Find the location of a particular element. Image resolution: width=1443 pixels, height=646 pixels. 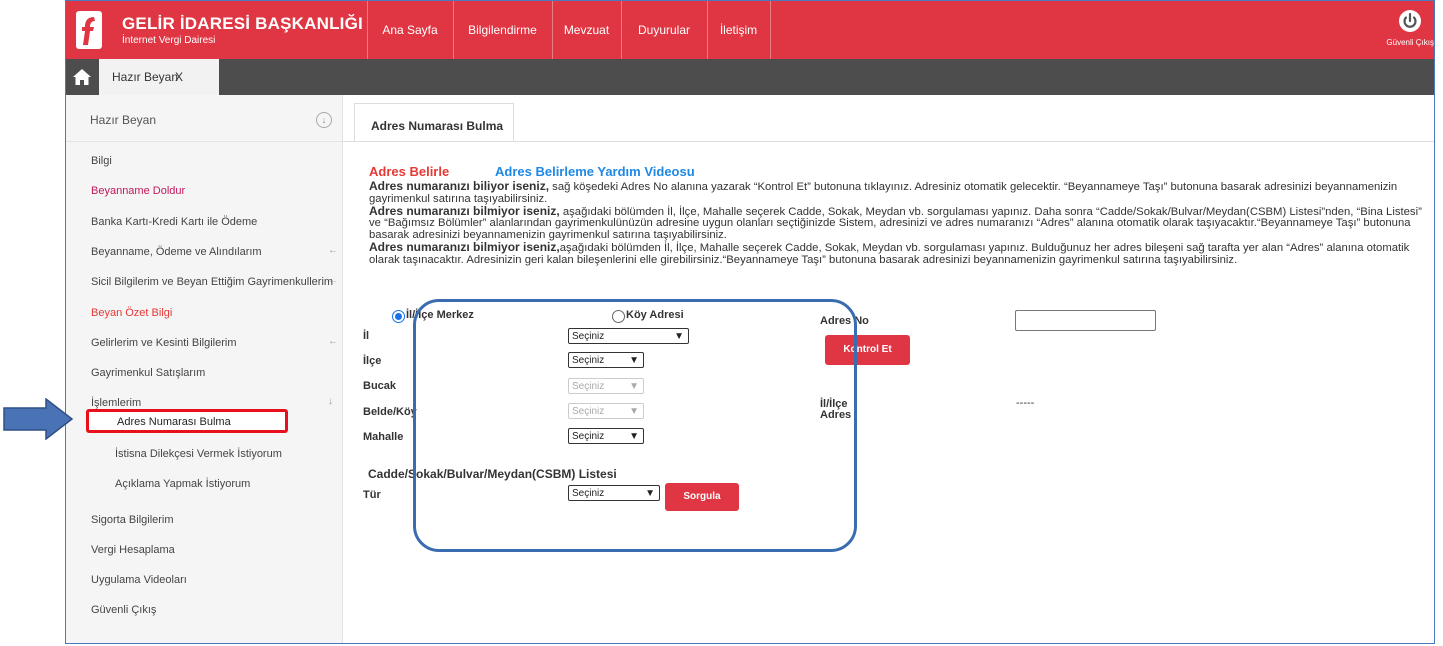

brand-subtitle: İnternet Vergi Dairesi is located at coordinates (169, 40).